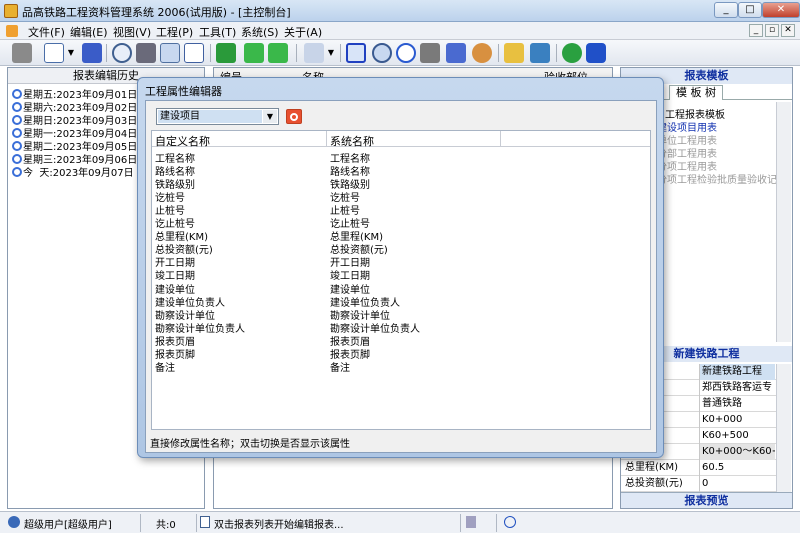 The width and height of the screenshot is (800, 533). What do you see at coordinates (278, 53) in the screenshot?
I see `move-down-icon` at bounding box center [278, 53].